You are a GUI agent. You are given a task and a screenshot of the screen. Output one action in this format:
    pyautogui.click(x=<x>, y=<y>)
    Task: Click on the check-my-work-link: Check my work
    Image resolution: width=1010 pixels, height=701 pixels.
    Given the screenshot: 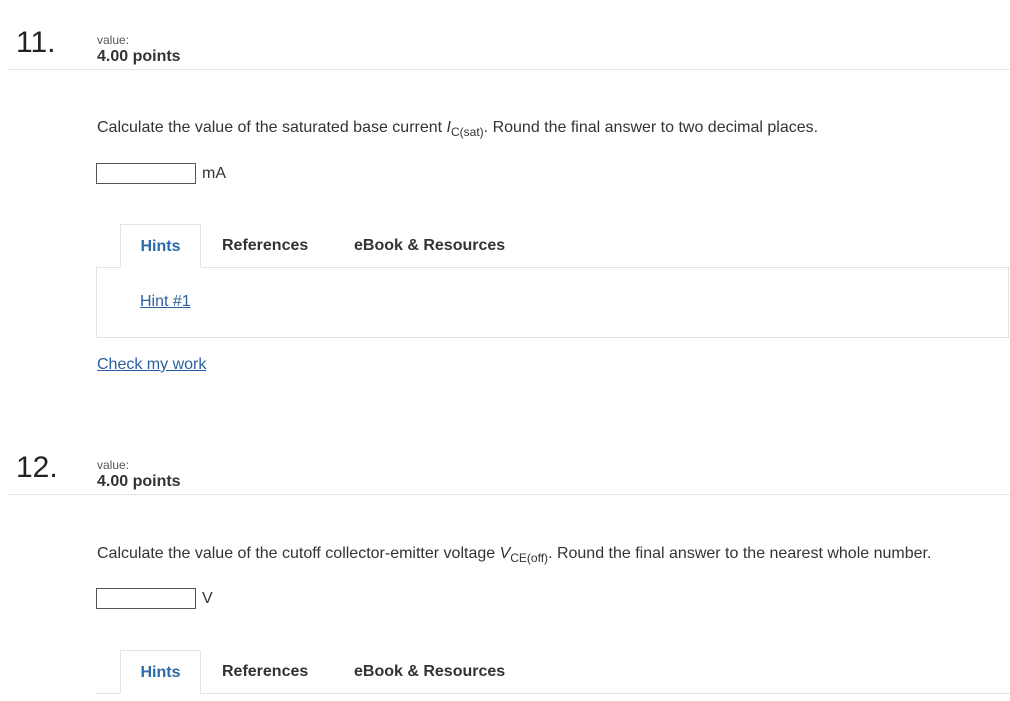 What is the action you would take?
    pyautogui.click(x=151, y=365)
    